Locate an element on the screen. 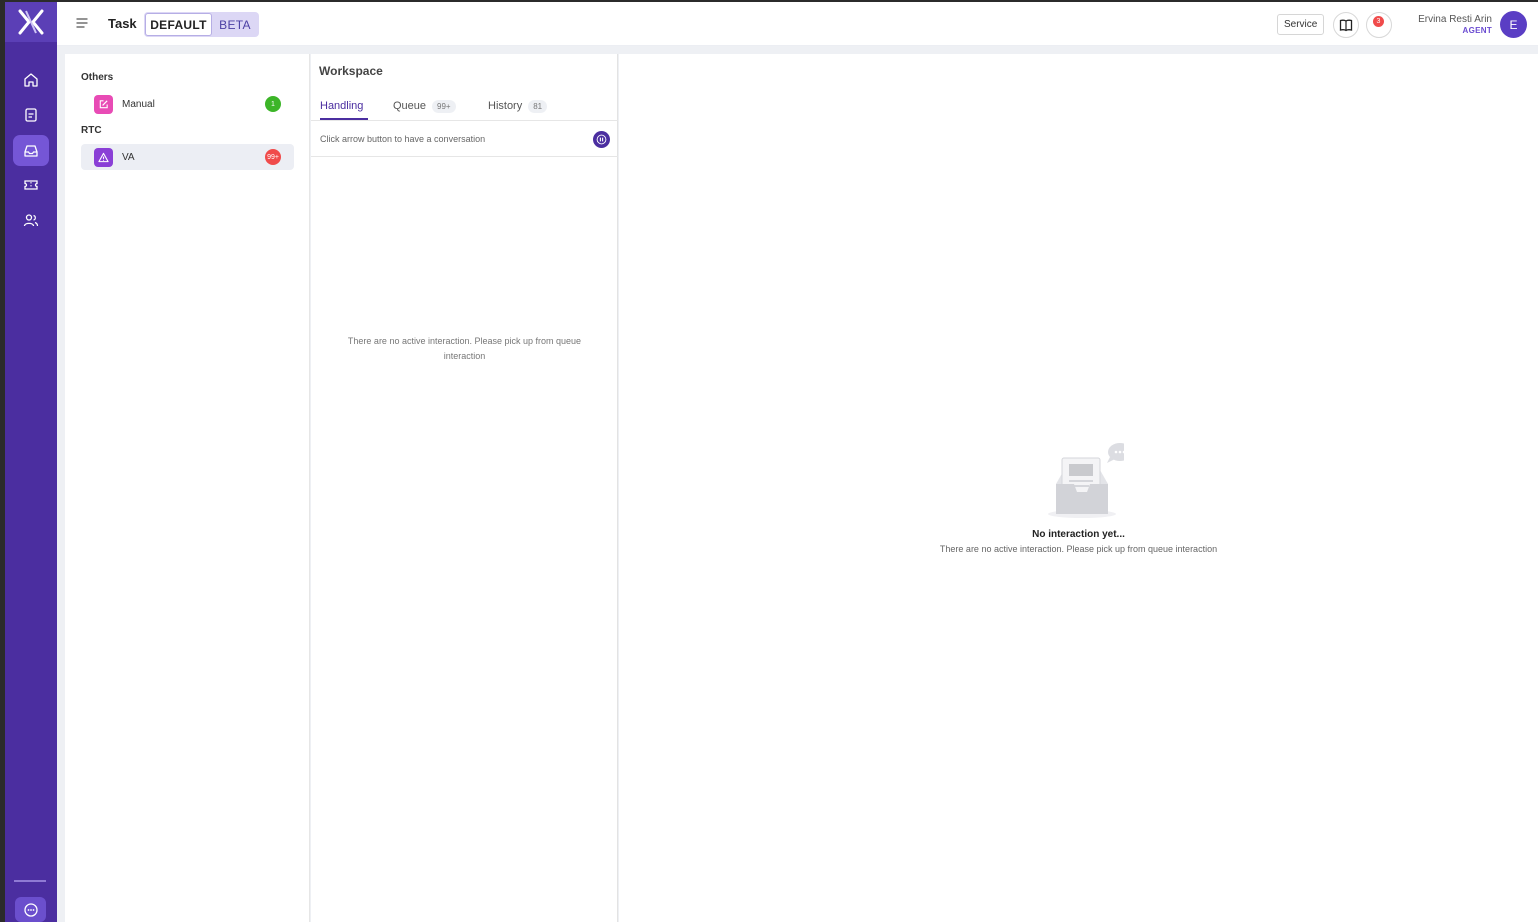 The height and width of the screenshot is (922, 1538). tab-label: History is located at coordinates (505, 106).